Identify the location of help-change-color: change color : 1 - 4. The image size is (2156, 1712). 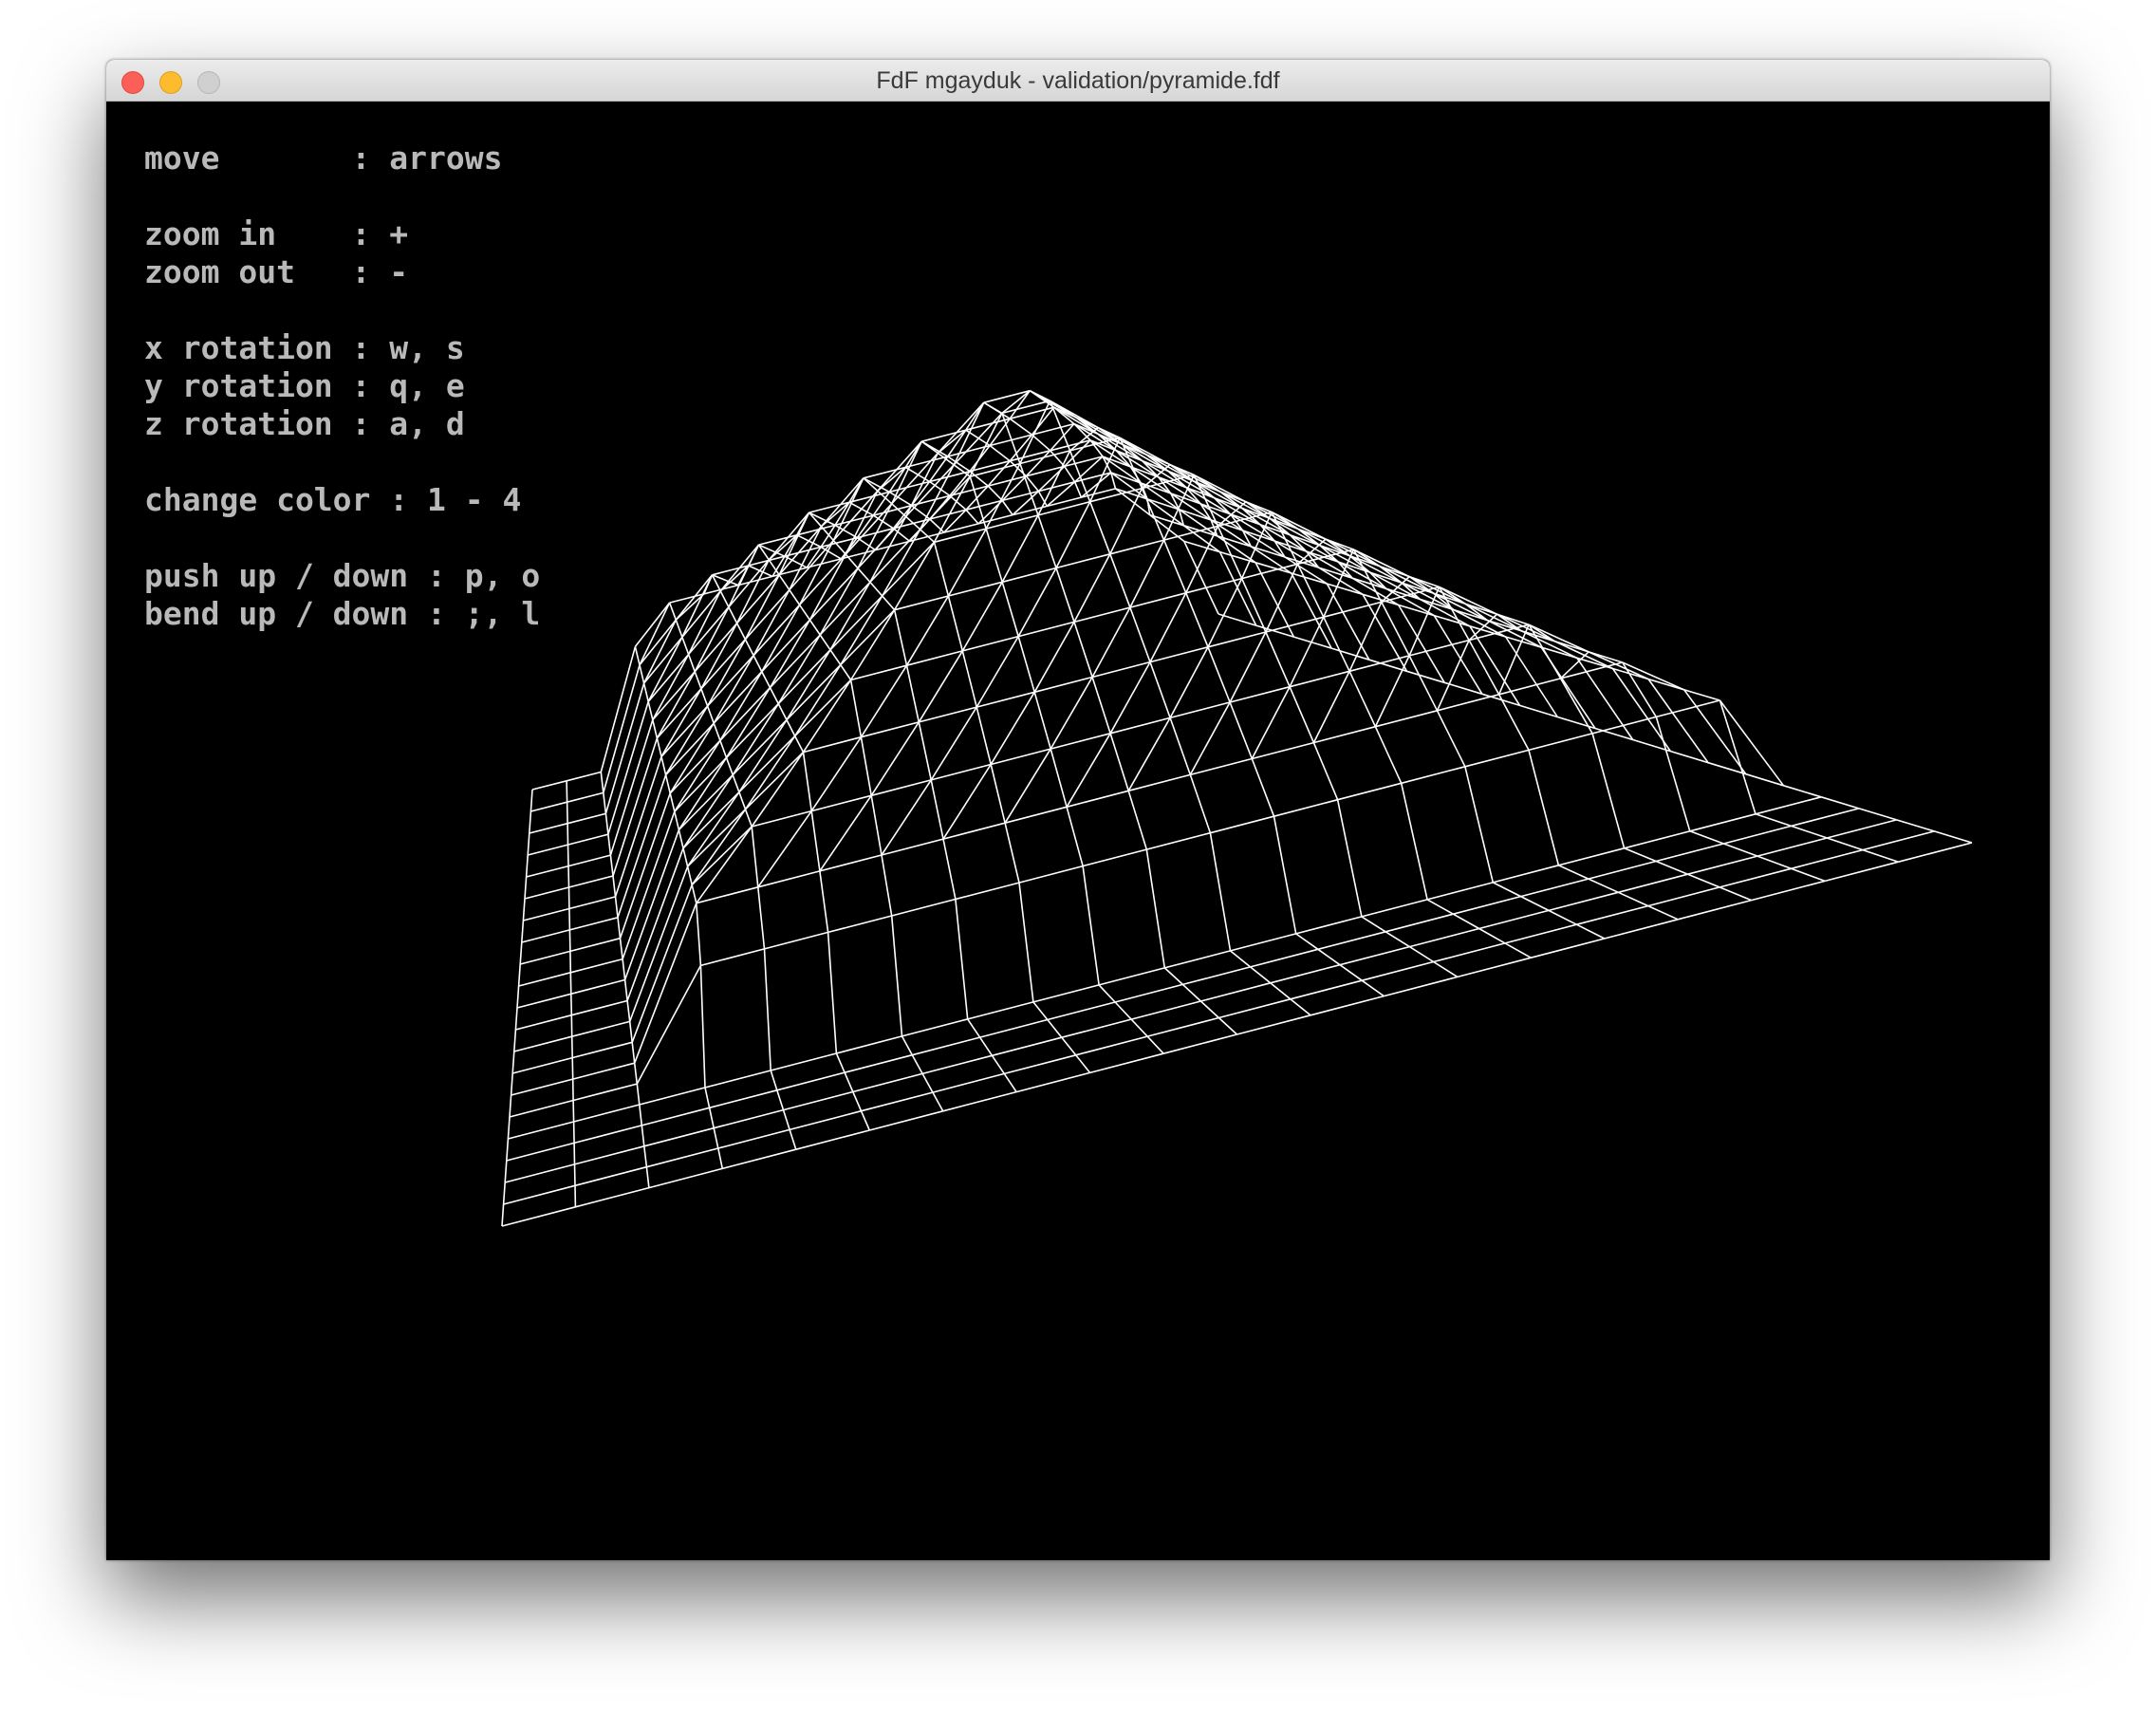
(333, 500).